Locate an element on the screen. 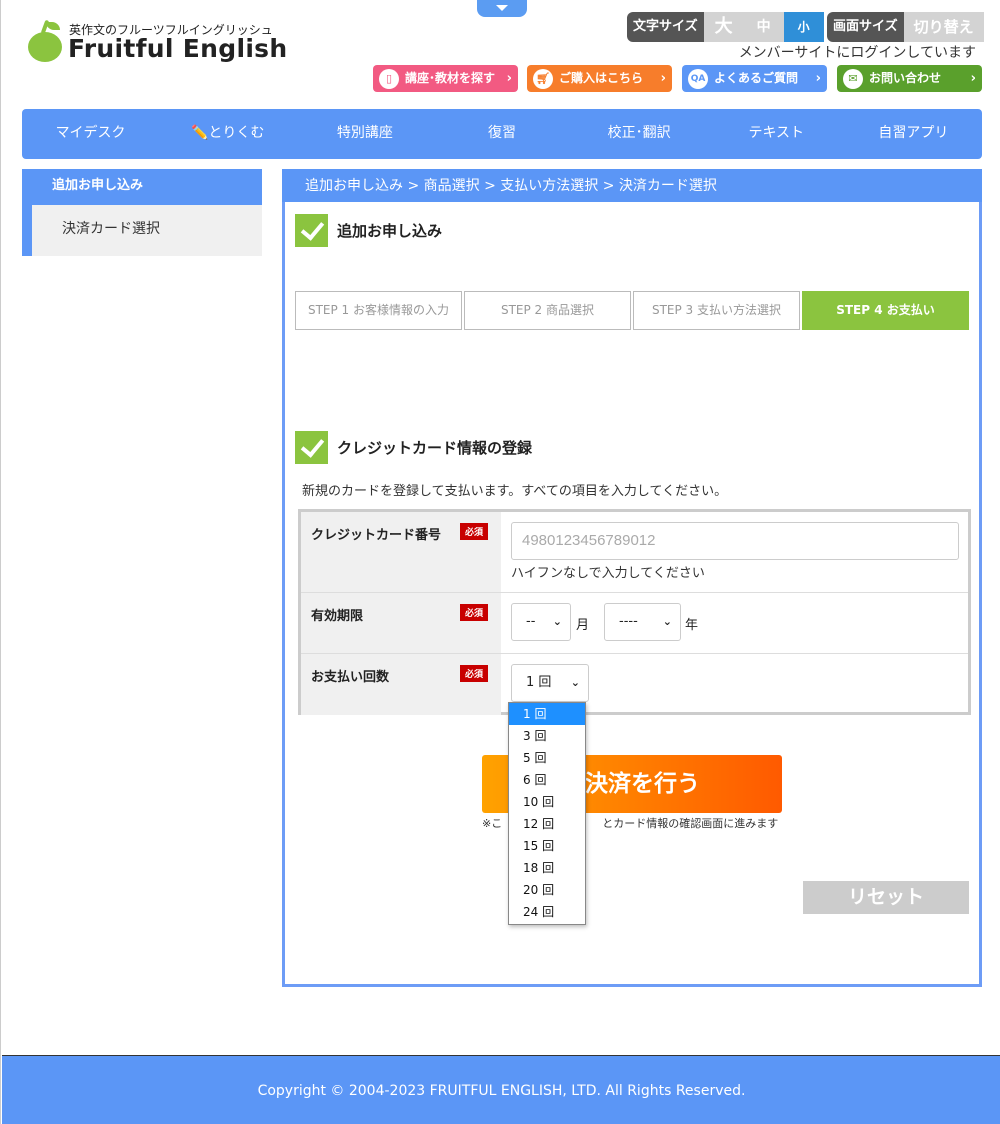 Image resolution: width=1000 pixels, height=1124 pixels. purchase-button: 🛒︎ ご購入はこちら › is located at coordinates (599, 78).